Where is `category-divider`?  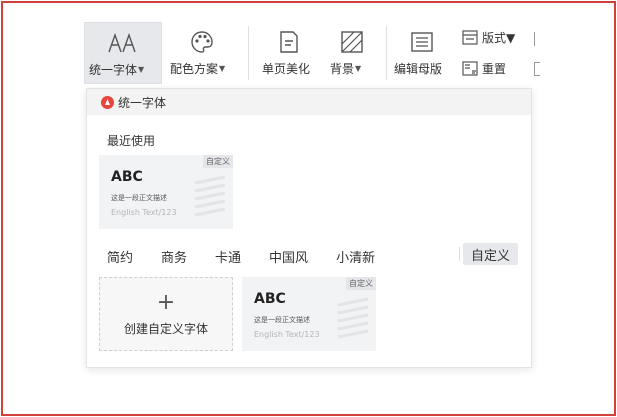 category-divider is located at coordinates (459, 254).